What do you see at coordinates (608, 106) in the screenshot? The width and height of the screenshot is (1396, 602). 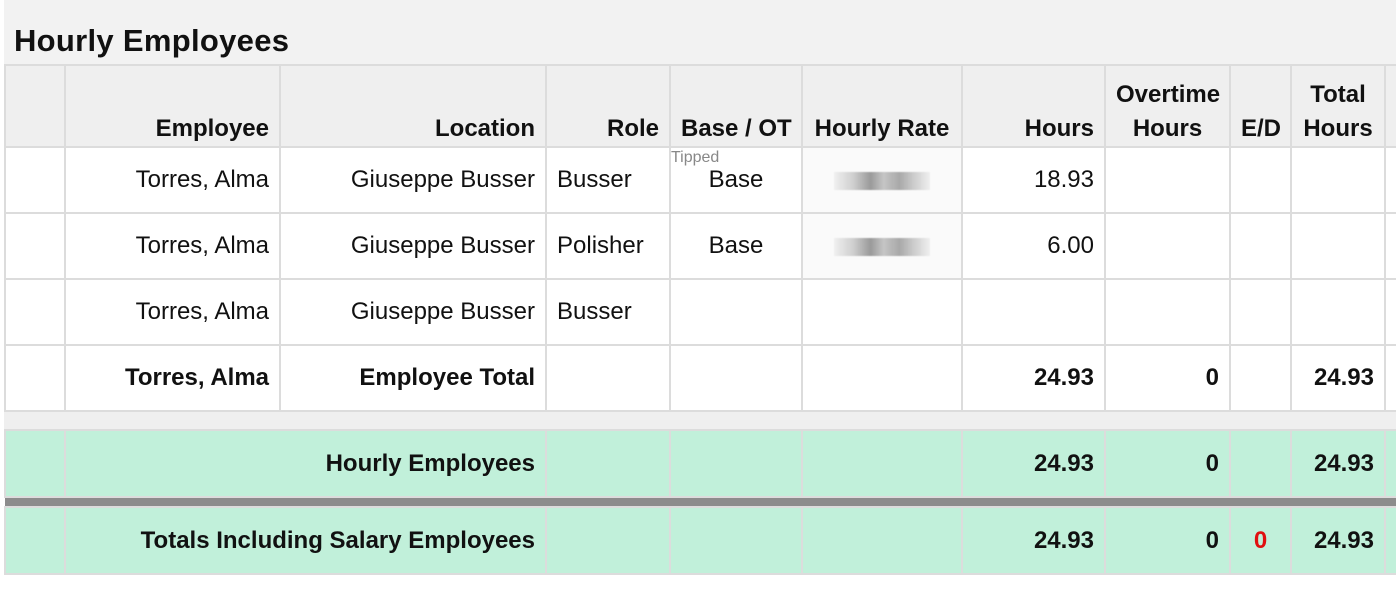 I see `header-role: Role` at bounding box center [608, 106].